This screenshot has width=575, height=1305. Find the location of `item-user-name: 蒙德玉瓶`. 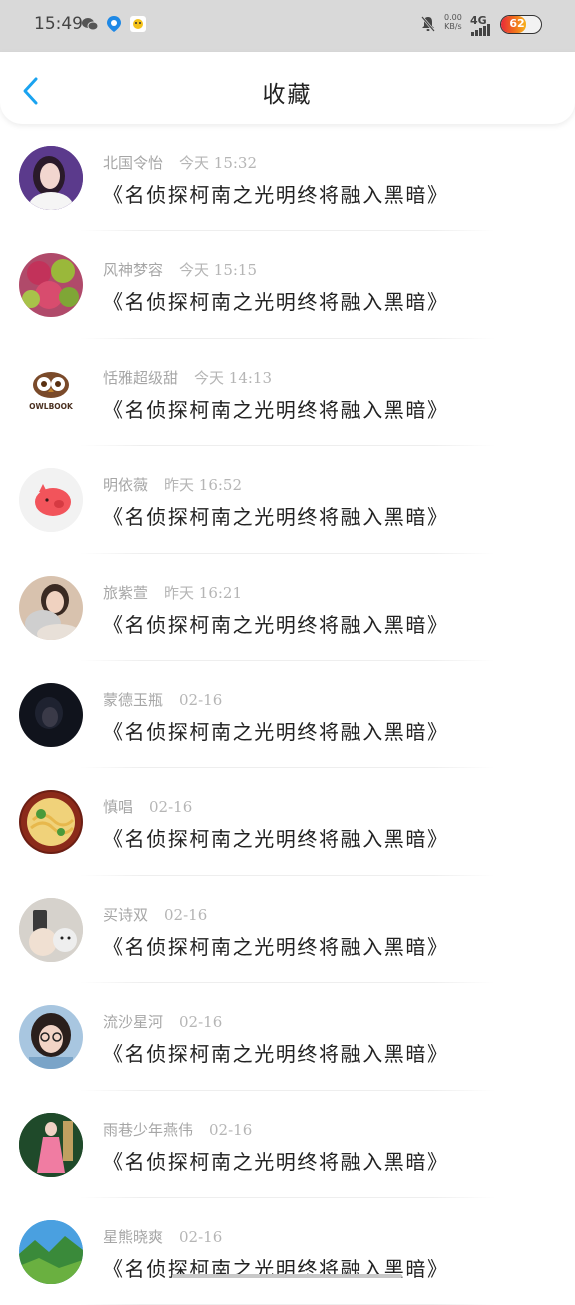

item-user-name: 蒙德玉瓶 is located at coordinates (133, 700).